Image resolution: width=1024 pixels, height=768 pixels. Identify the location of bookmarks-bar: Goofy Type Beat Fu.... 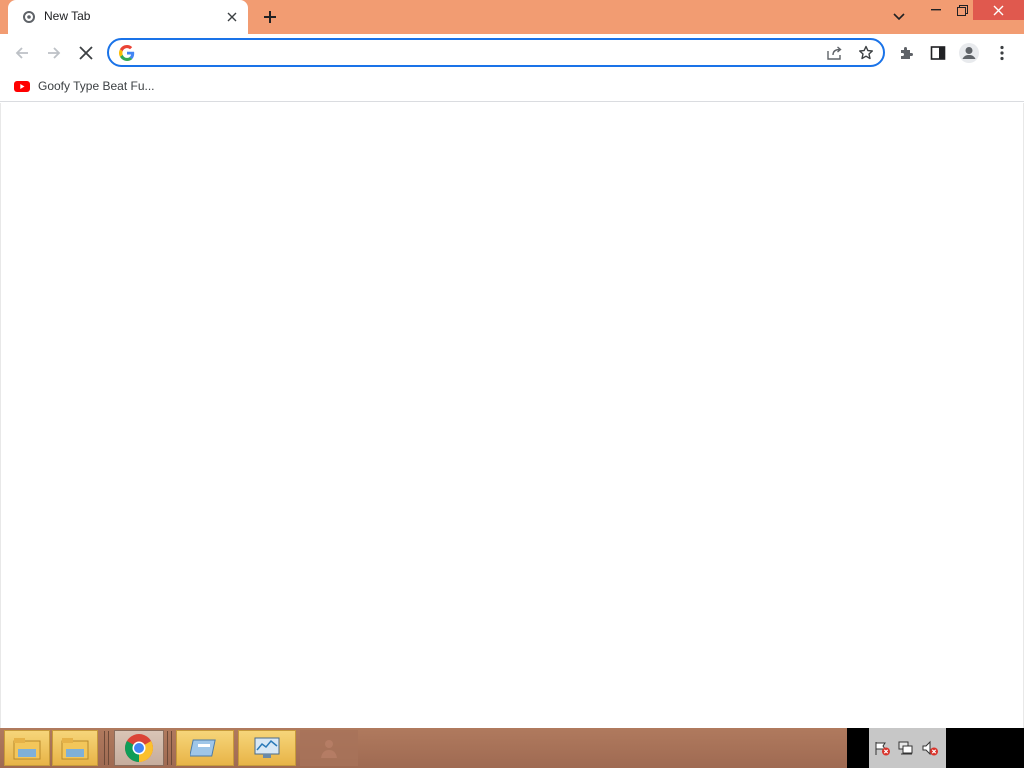
(512, 87).